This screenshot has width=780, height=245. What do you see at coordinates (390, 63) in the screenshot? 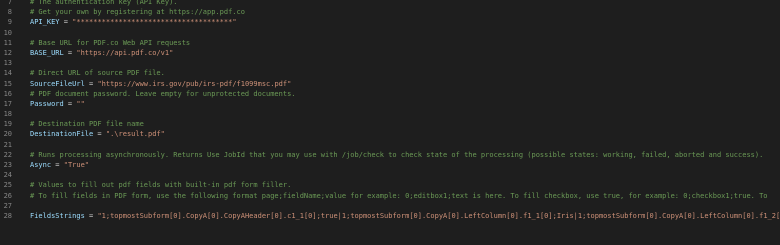
I see `code-line: 13` at bounding box center [390, 63].